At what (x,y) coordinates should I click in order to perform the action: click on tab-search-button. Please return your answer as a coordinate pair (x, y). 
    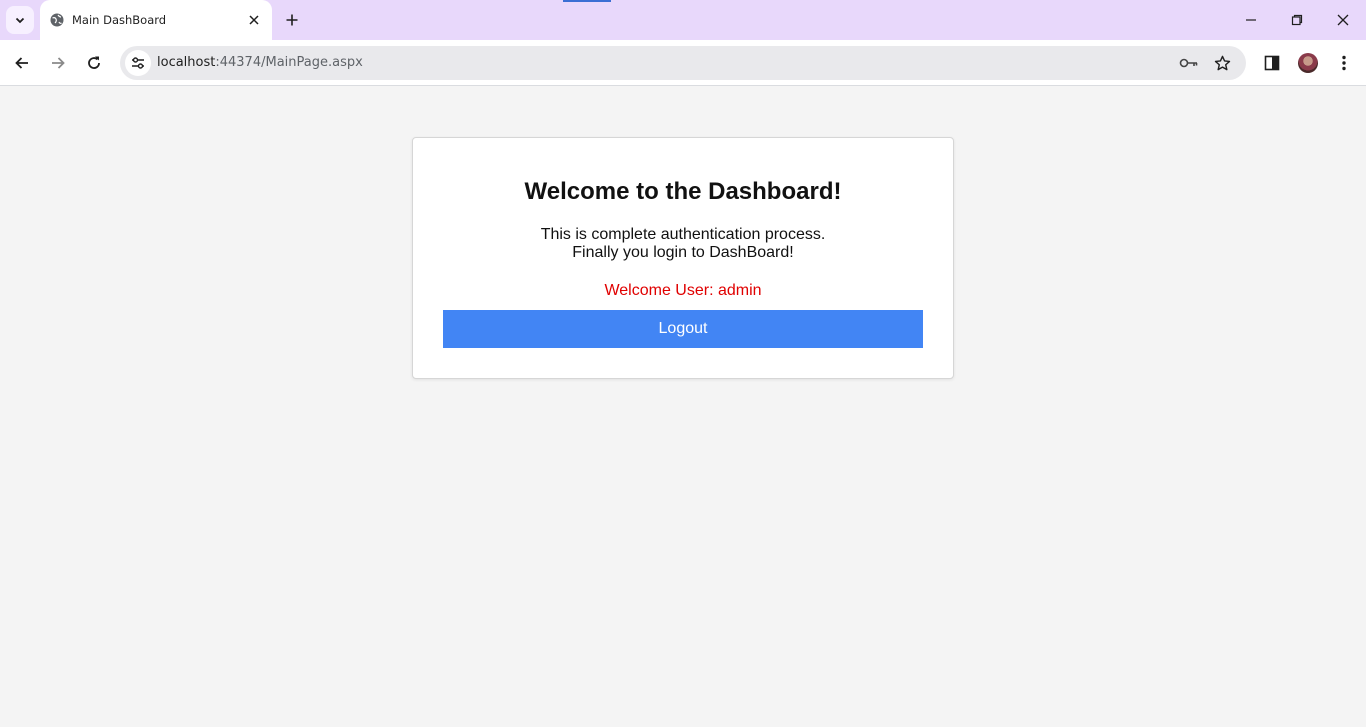
    Looking at the image, I should click on (20, 20).